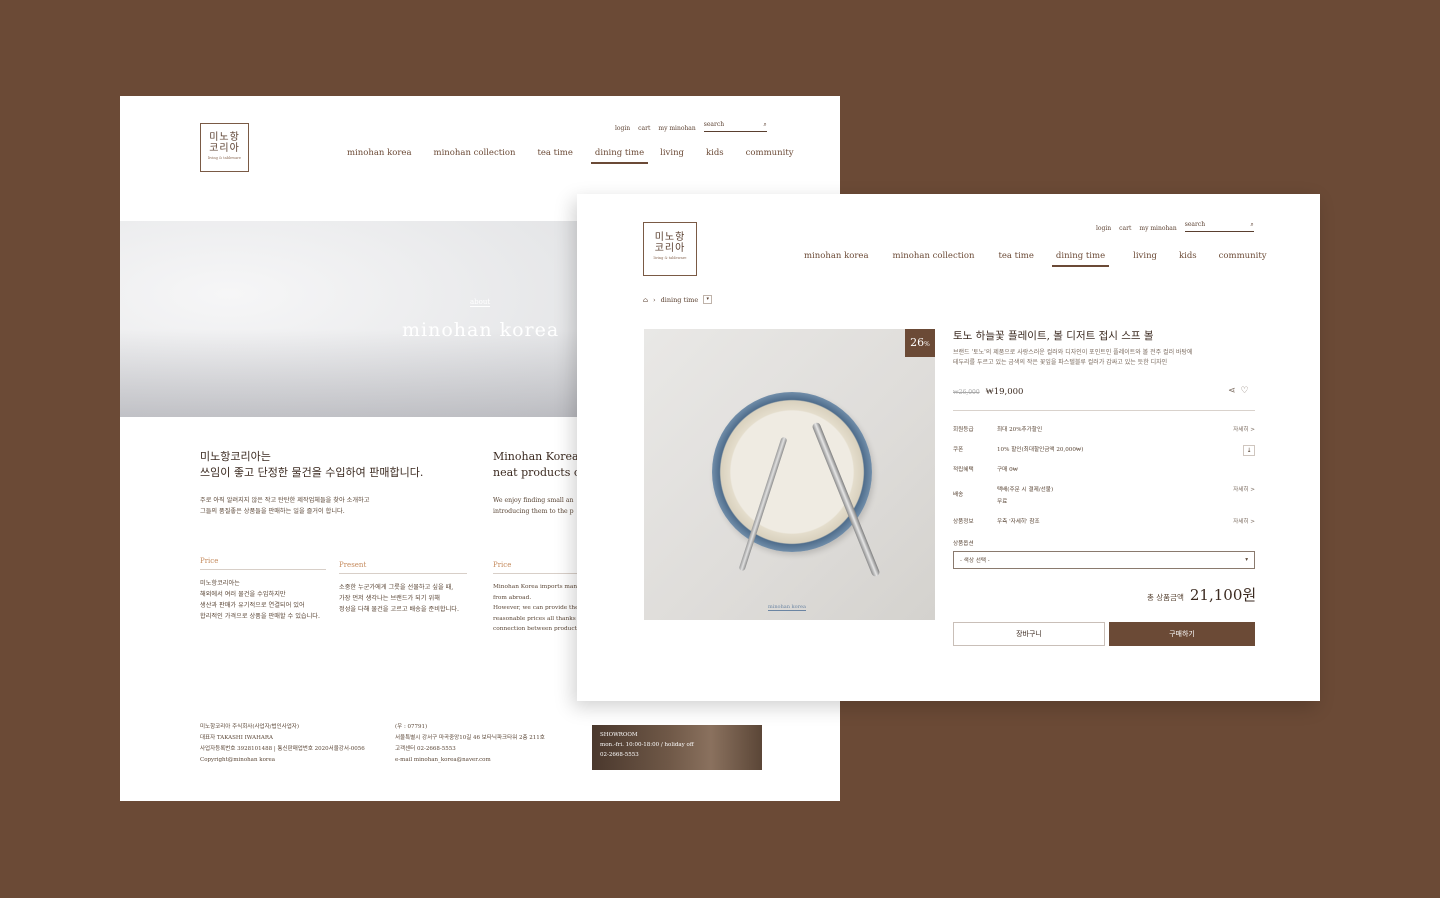 This screenshot has width=1440, height=898. What do you see at coordinates (1004, 392) in the screenshot?
I see `sale-price: ₩19,000` at bounding box center [1004, 392].